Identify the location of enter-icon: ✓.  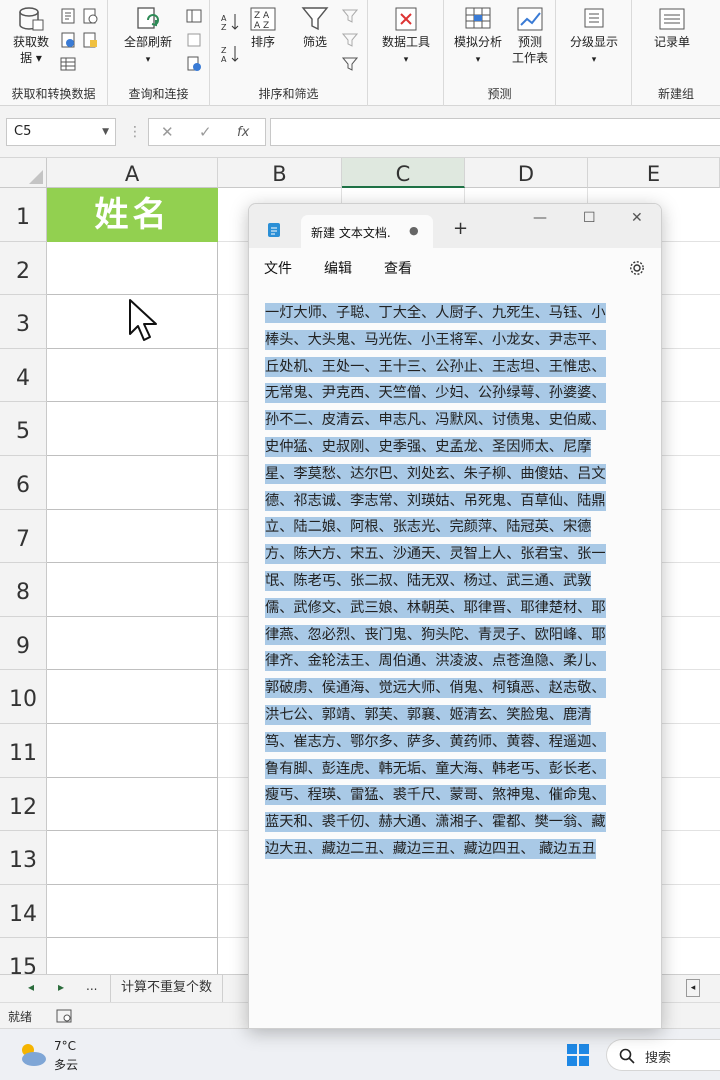
(205, 132).